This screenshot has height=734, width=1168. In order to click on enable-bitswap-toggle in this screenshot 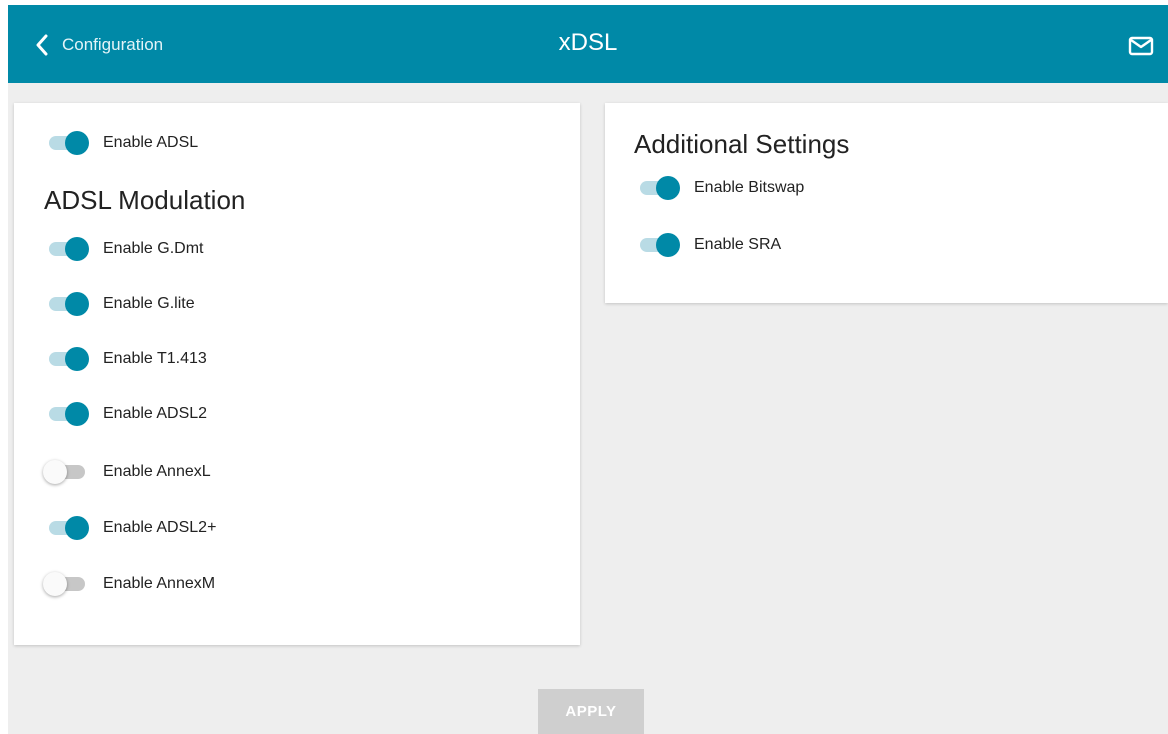, I will do `click(657, 188)`.